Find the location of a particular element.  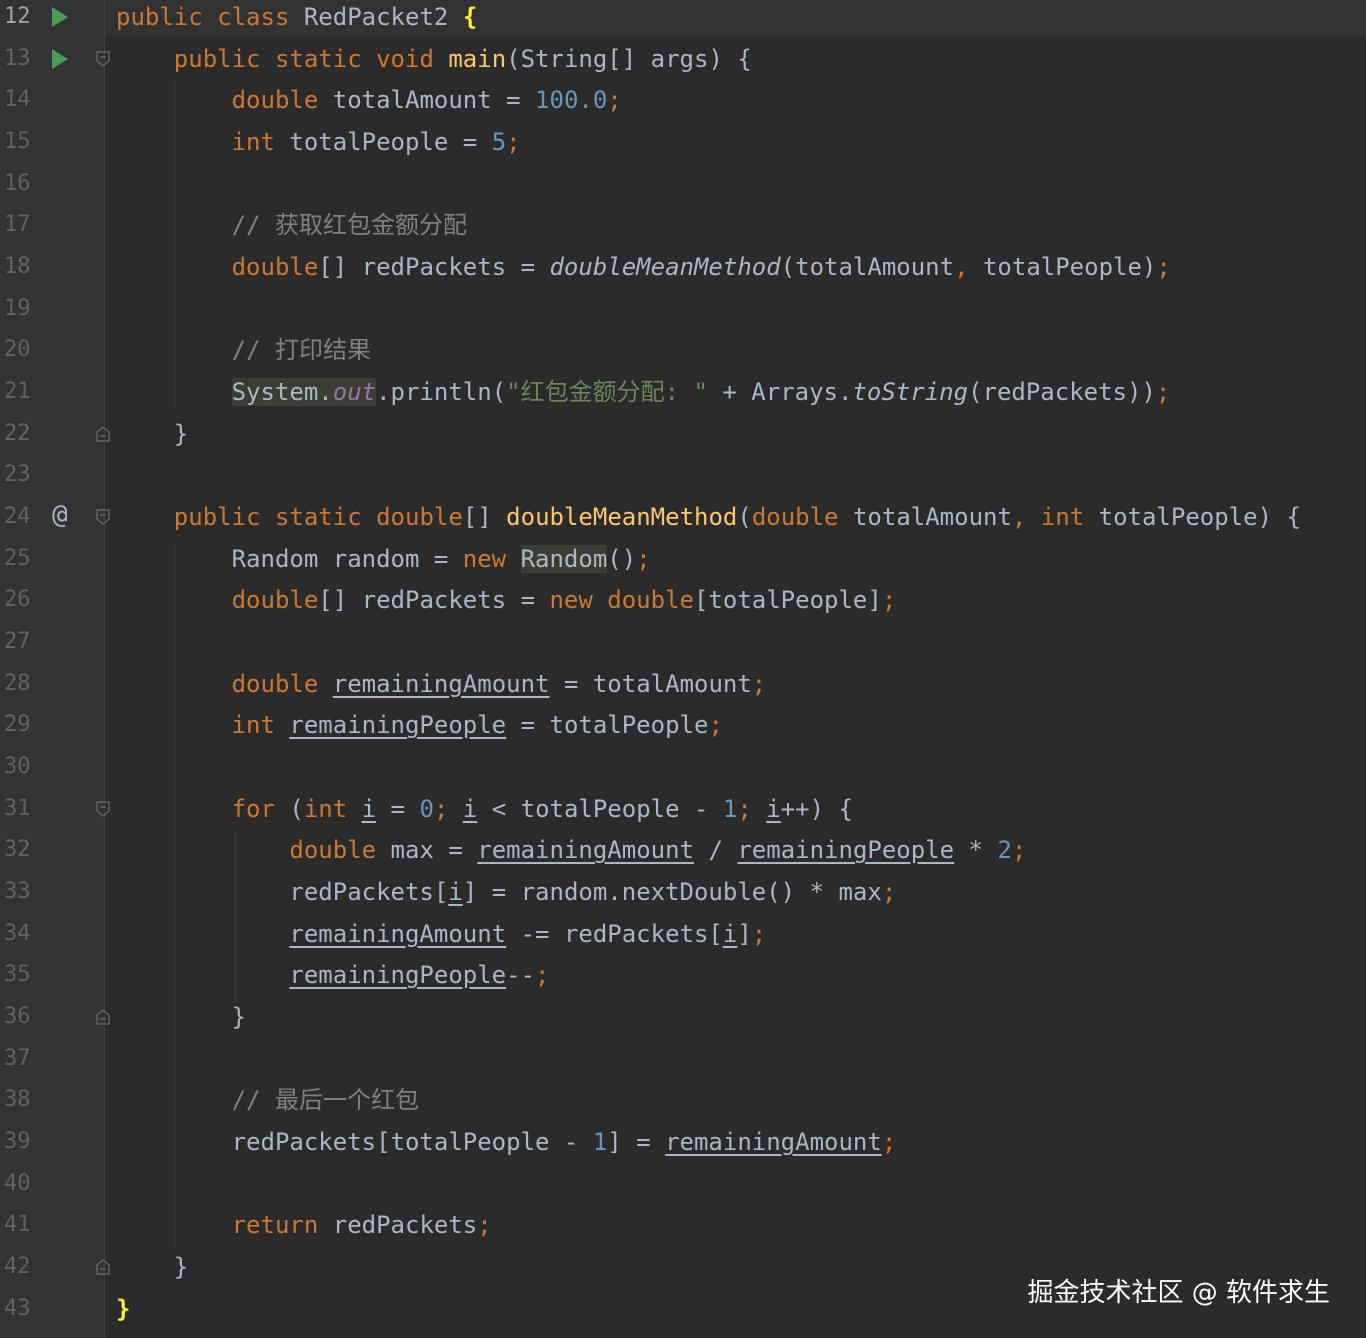

code-line: 14 double totalAmount = 100.0; is located at coordinates (683, 100).